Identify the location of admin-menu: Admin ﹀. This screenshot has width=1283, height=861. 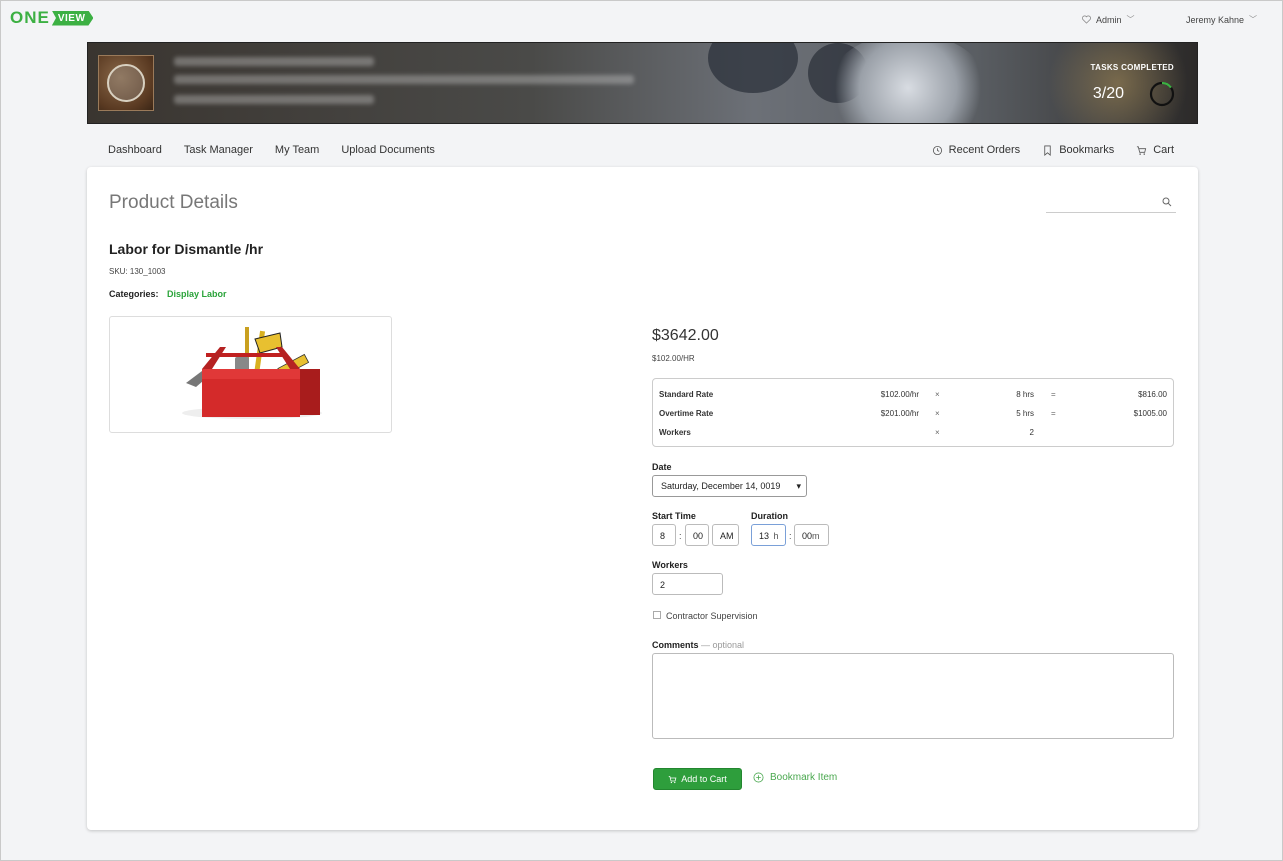
(1108, 19).